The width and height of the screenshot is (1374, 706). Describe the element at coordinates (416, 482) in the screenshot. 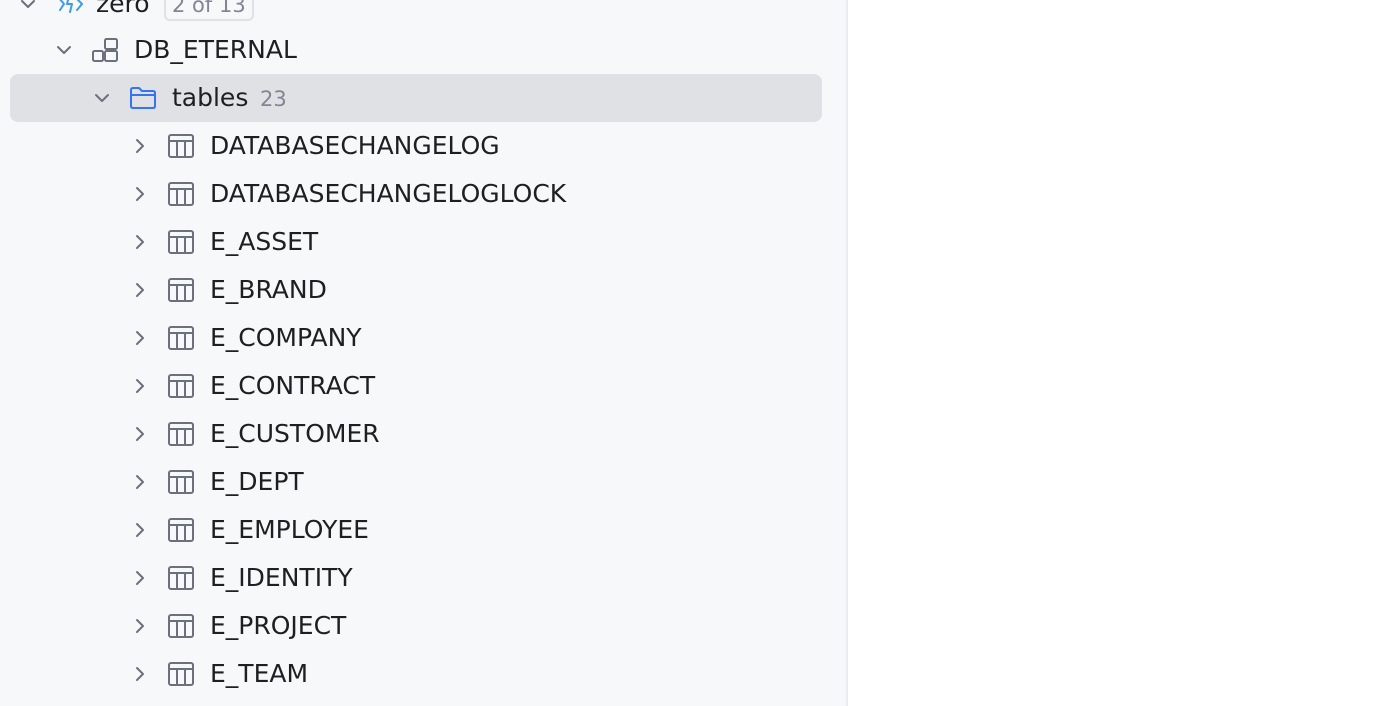

I see `tree-node-table: E_DEPT` at that location.